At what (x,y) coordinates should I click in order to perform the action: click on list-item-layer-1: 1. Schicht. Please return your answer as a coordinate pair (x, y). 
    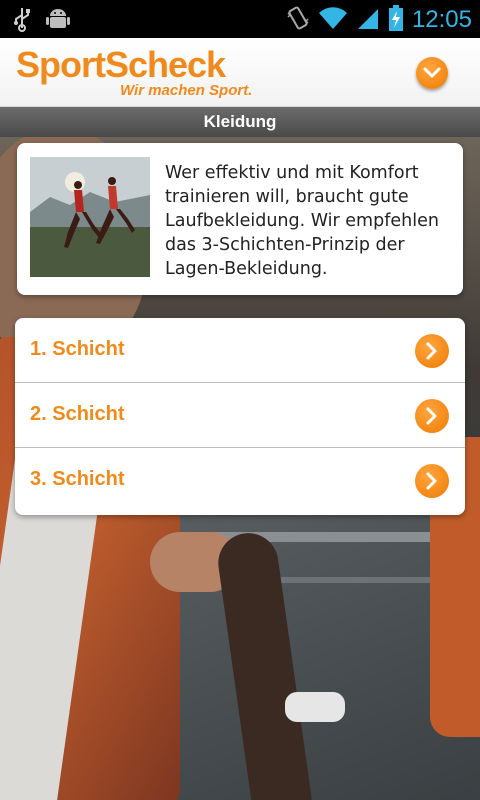
    Looking at the image, I should click on (240, 350).